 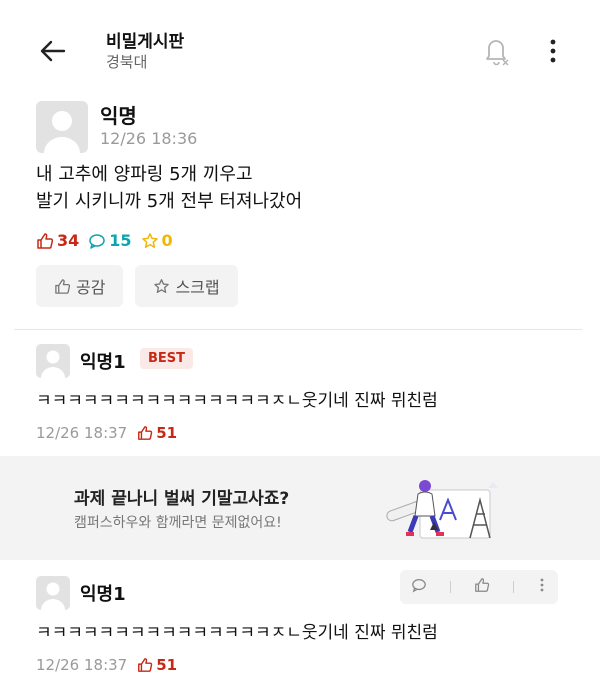 I want to click on post-time: 12/26 18:36, so click(x=149, y=138).